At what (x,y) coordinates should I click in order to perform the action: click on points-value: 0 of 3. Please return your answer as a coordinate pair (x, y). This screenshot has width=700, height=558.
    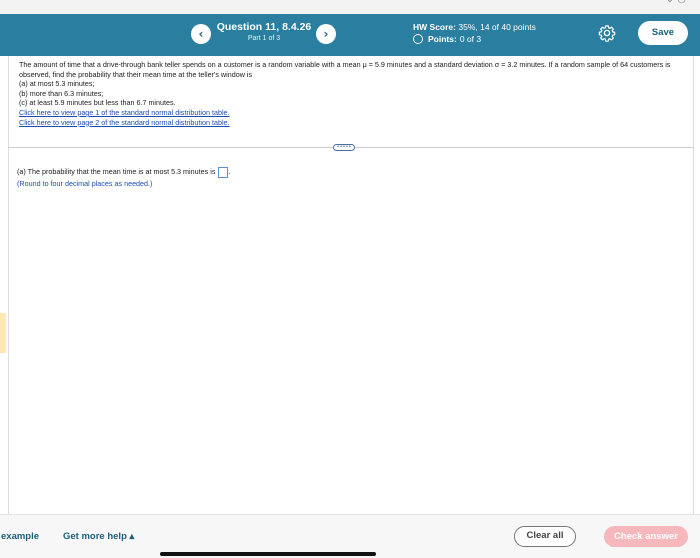
    Looking at the image, I should click on (470, 39).